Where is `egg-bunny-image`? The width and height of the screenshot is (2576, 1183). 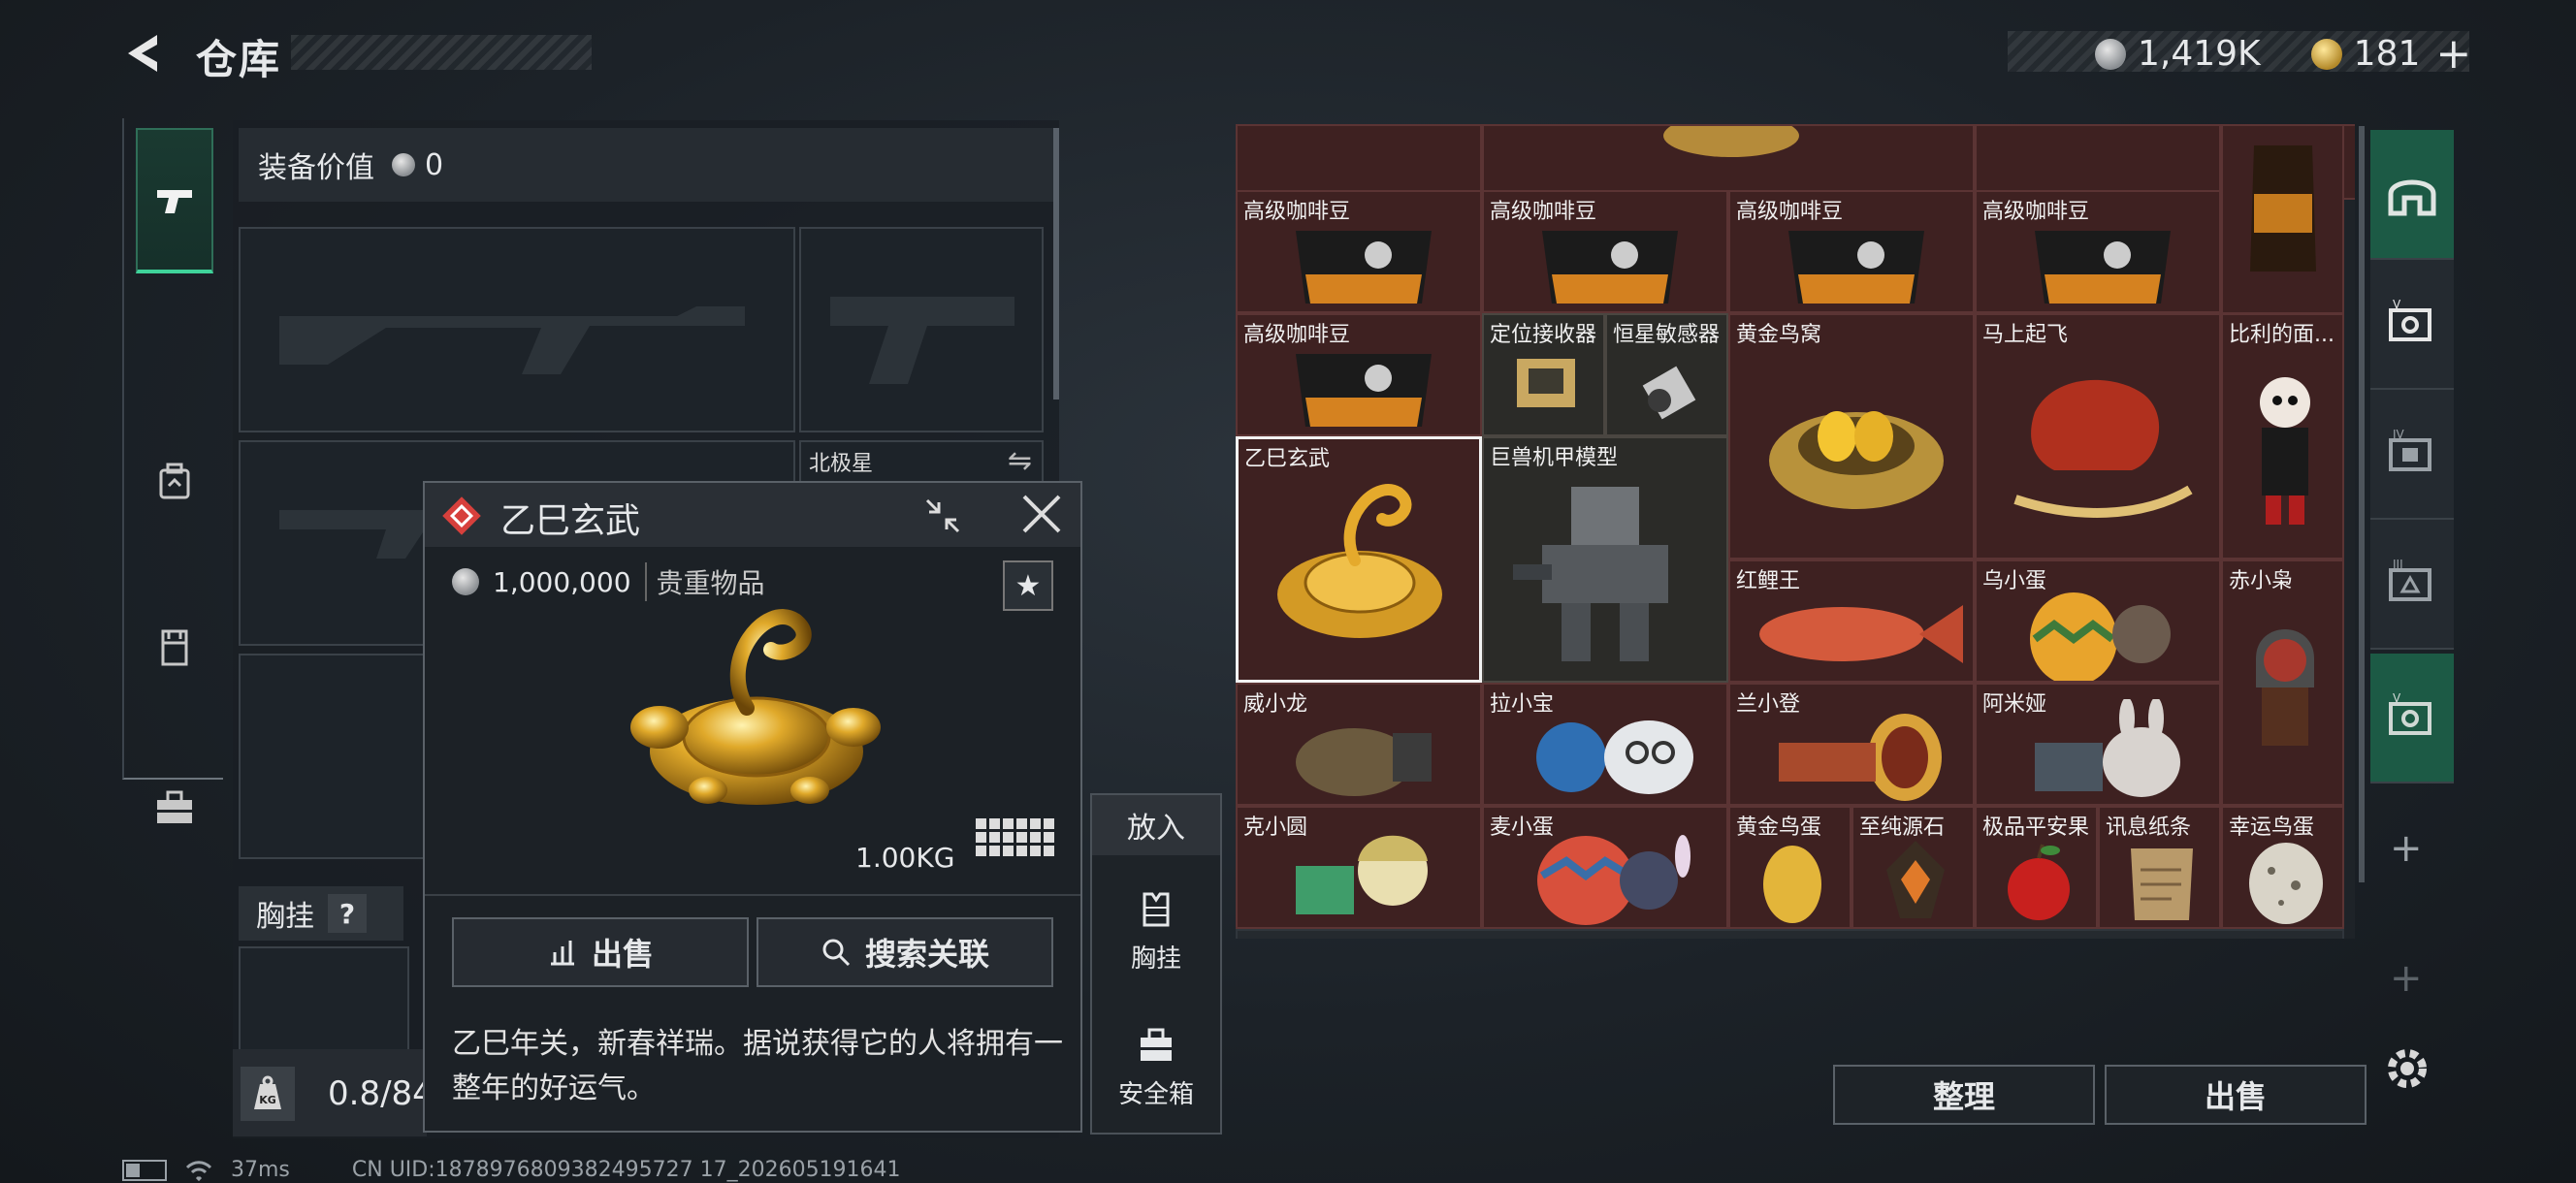 egg-bunny-image is located at coordinates (1613, 880).